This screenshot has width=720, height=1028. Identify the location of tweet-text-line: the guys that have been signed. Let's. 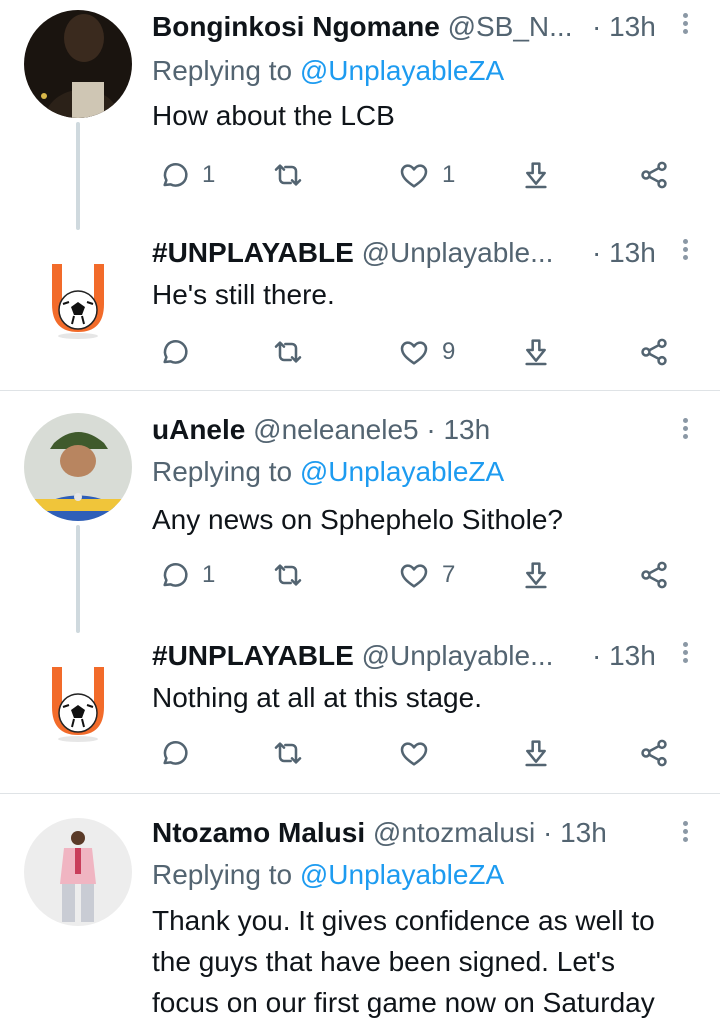
(384, 961).